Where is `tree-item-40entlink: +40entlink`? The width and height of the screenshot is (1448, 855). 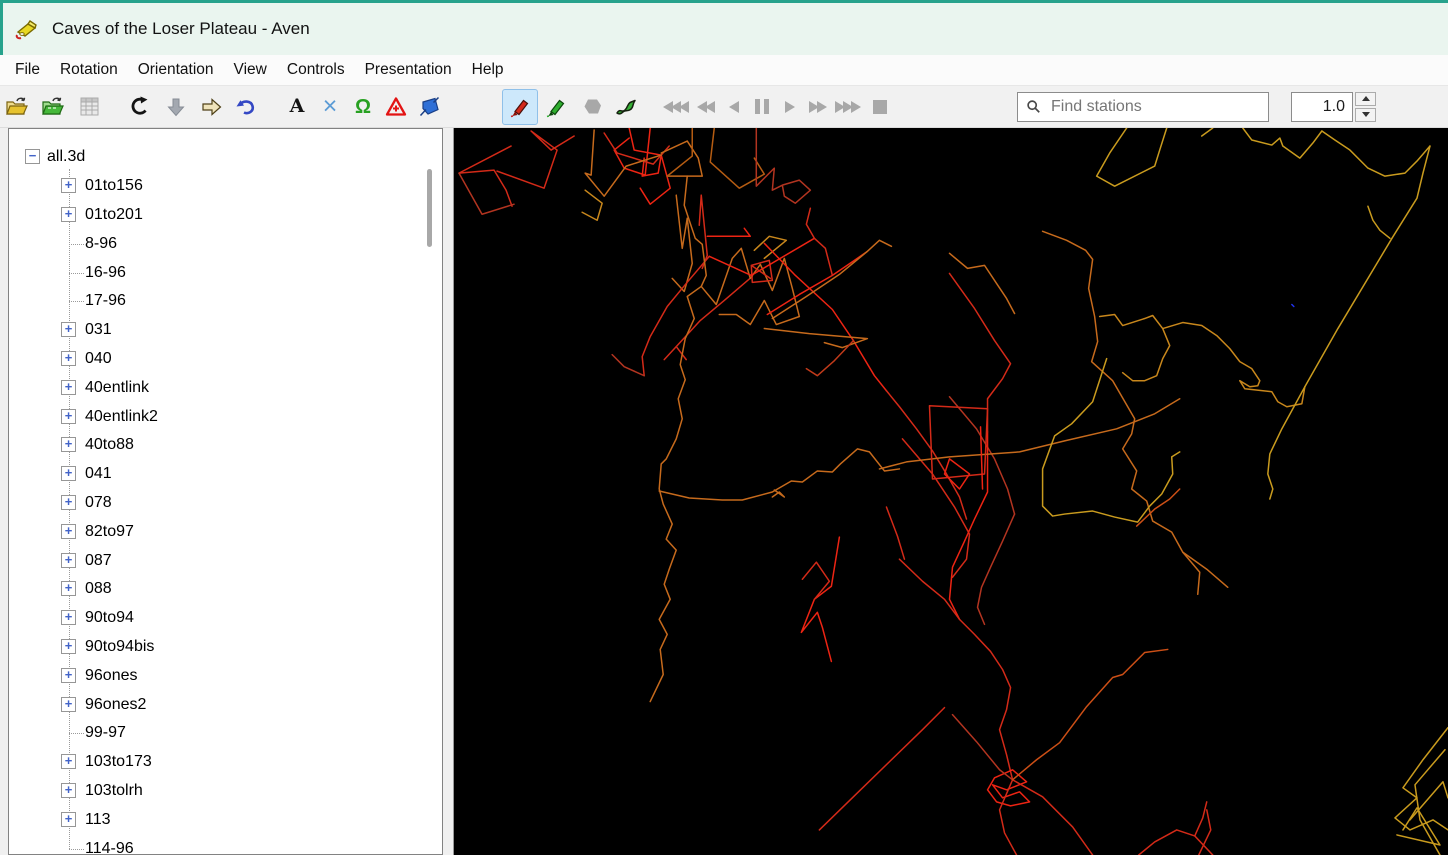 tree-item-40entlink: +40entlink is located at coordinates (225, 387).